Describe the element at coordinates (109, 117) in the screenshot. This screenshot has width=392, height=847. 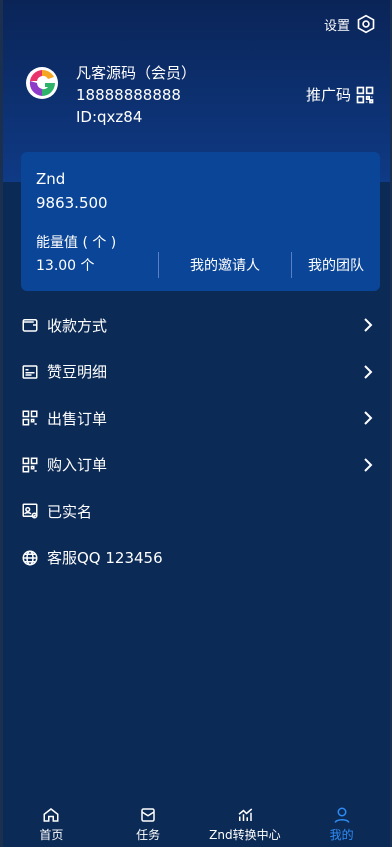
I see `user-id: ID:qxz84` at that location.